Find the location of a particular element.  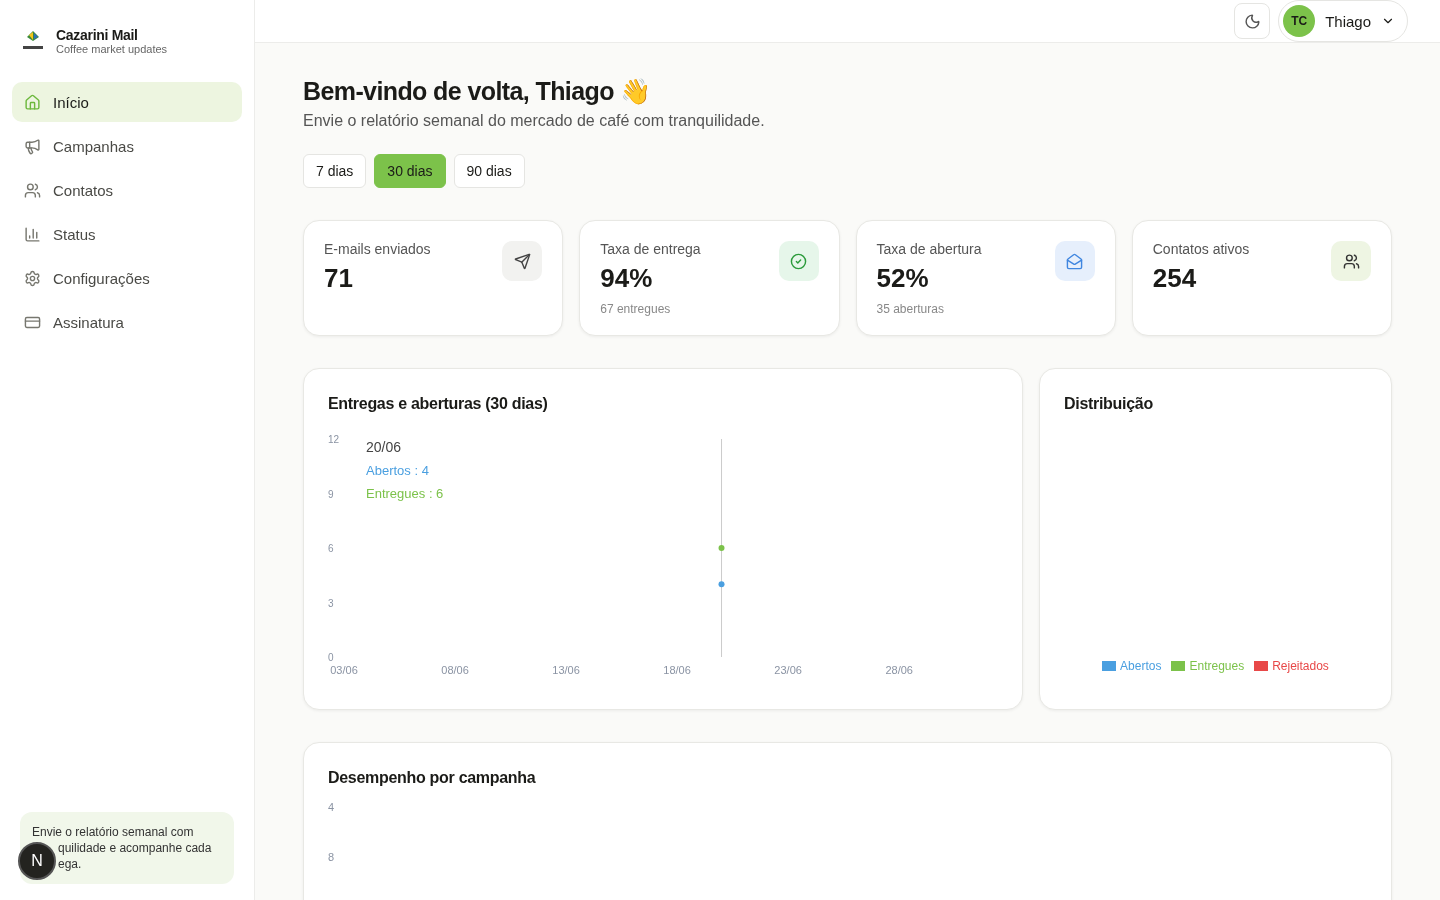

note-line: ega. is located at coordinates (70, 864).